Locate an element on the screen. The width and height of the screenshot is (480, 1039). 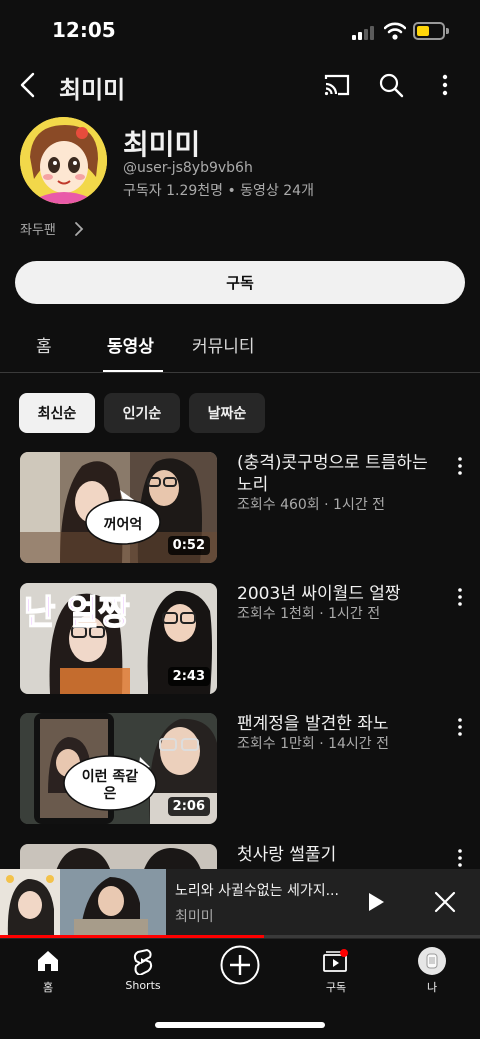
cellular-signal-icon is located at coordinates (364, 33).